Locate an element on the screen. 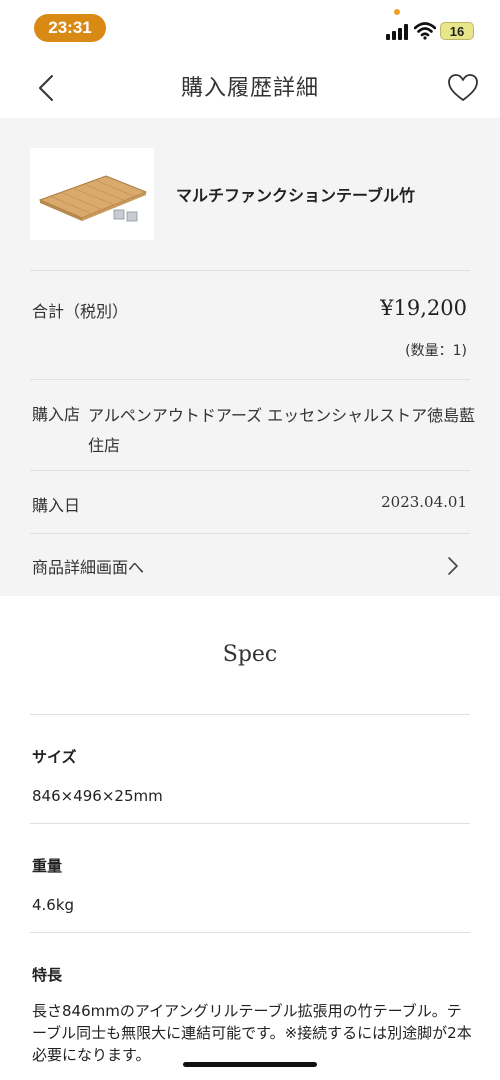 The height and width of the screenshot is (1080, 500). home-indicator is located at coordinates (250, 1064).